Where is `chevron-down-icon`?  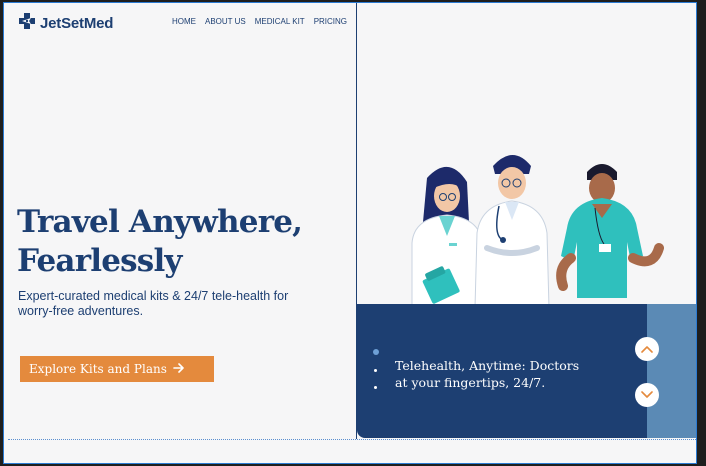
chevron-down-icon is located at coordinates (647, 395).